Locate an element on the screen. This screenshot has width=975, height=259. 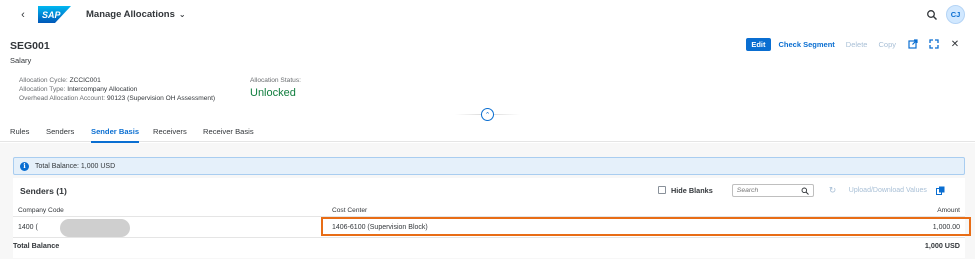
allocation-status: Allocation Status: Unlocked is located at coordinates (275, 88).